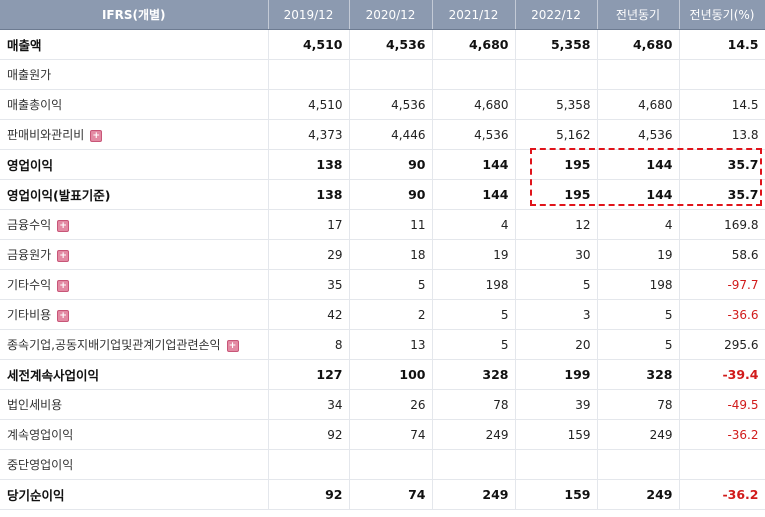 This screenshot has height=517, width=765. What do you see at coordinates (474, 254) in the screenshot?
I see `value-cell: 19` at bounding box center [474, 254].